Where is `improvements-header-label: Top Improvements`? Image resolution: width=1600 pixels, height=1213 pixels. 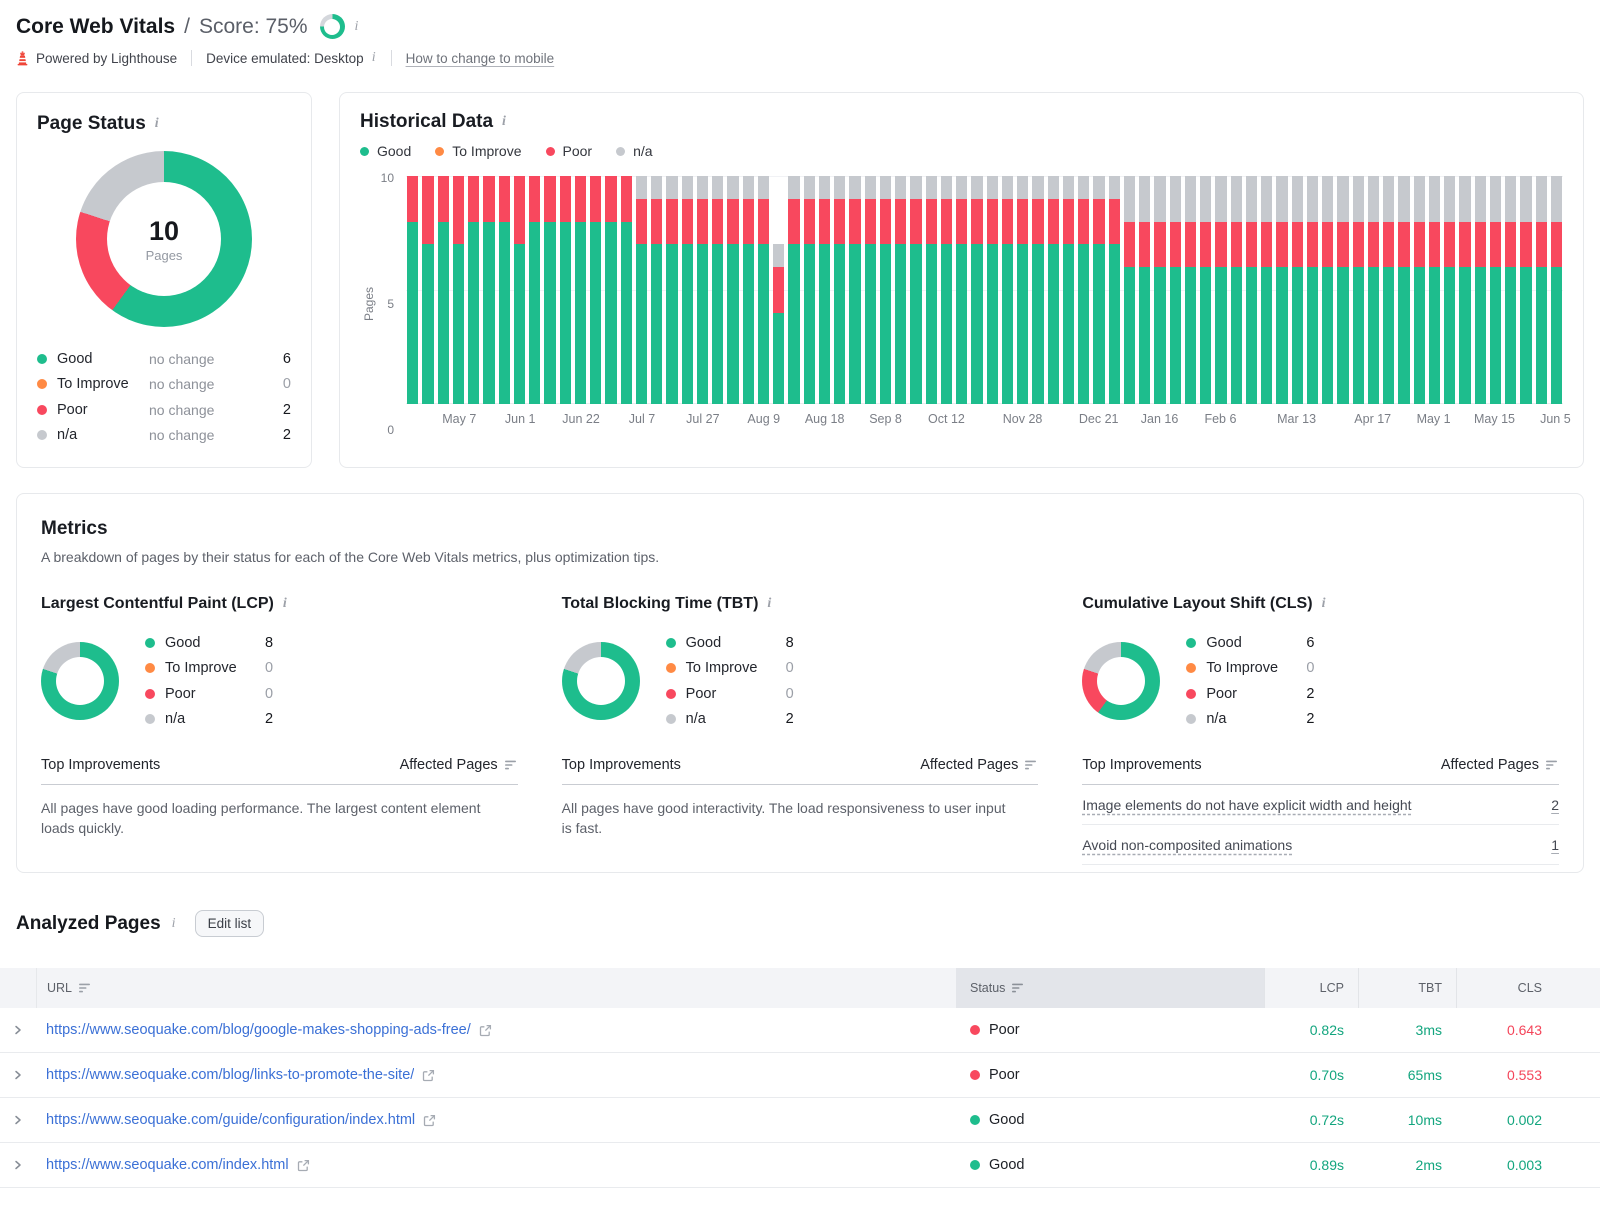 improvements-header-label: Top Improvements is located at coordinates (1142, 765).